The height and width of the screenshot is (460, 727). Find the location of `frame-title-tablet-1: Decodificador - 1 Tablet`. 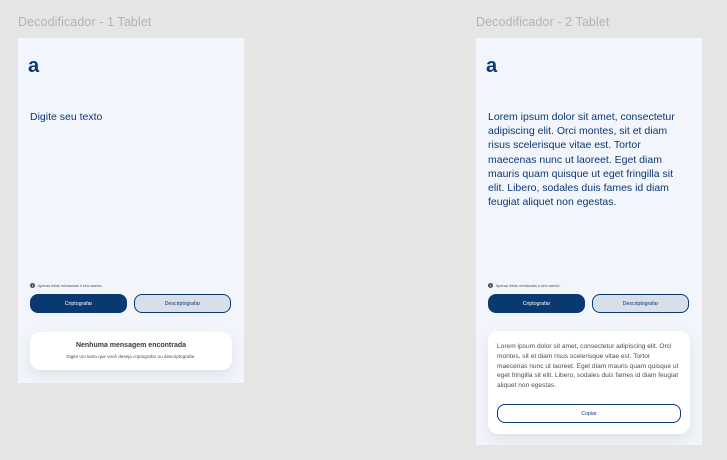

frame-title-tablet-1: Decodificador - 1 Tablet is located at coordinates (85, 22).